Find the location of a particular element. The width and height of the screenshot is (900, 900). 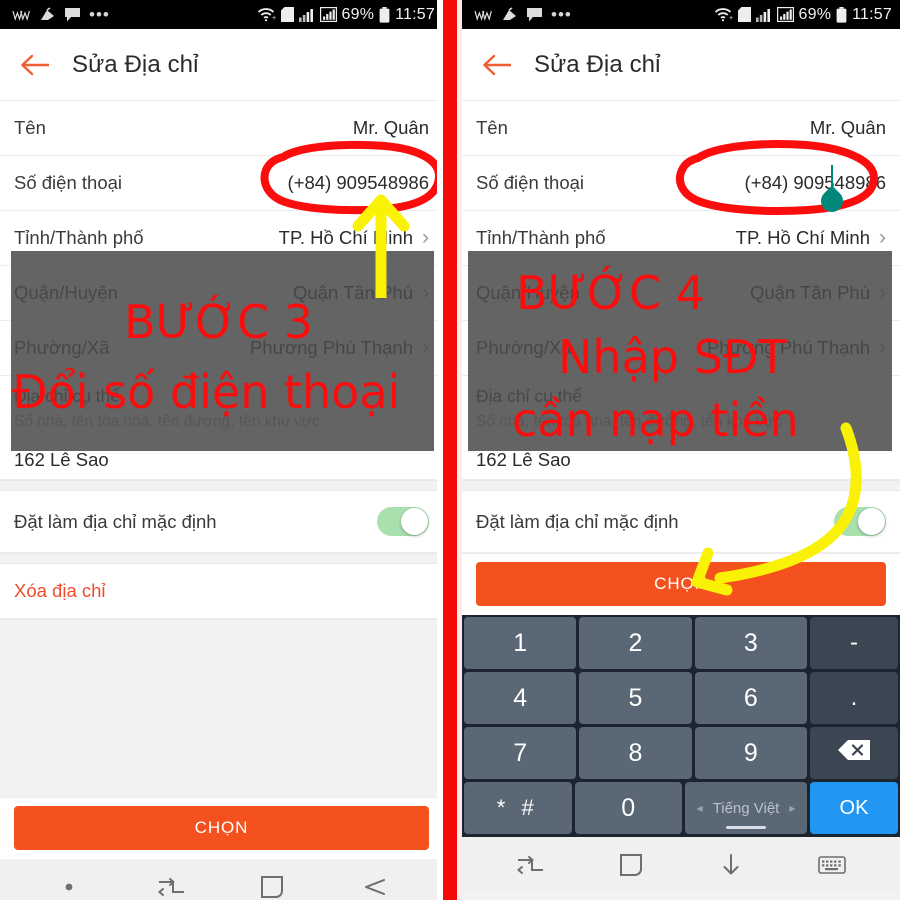

delete-address-row: Xóa địa chỉ is located at coordinates (221, 591).